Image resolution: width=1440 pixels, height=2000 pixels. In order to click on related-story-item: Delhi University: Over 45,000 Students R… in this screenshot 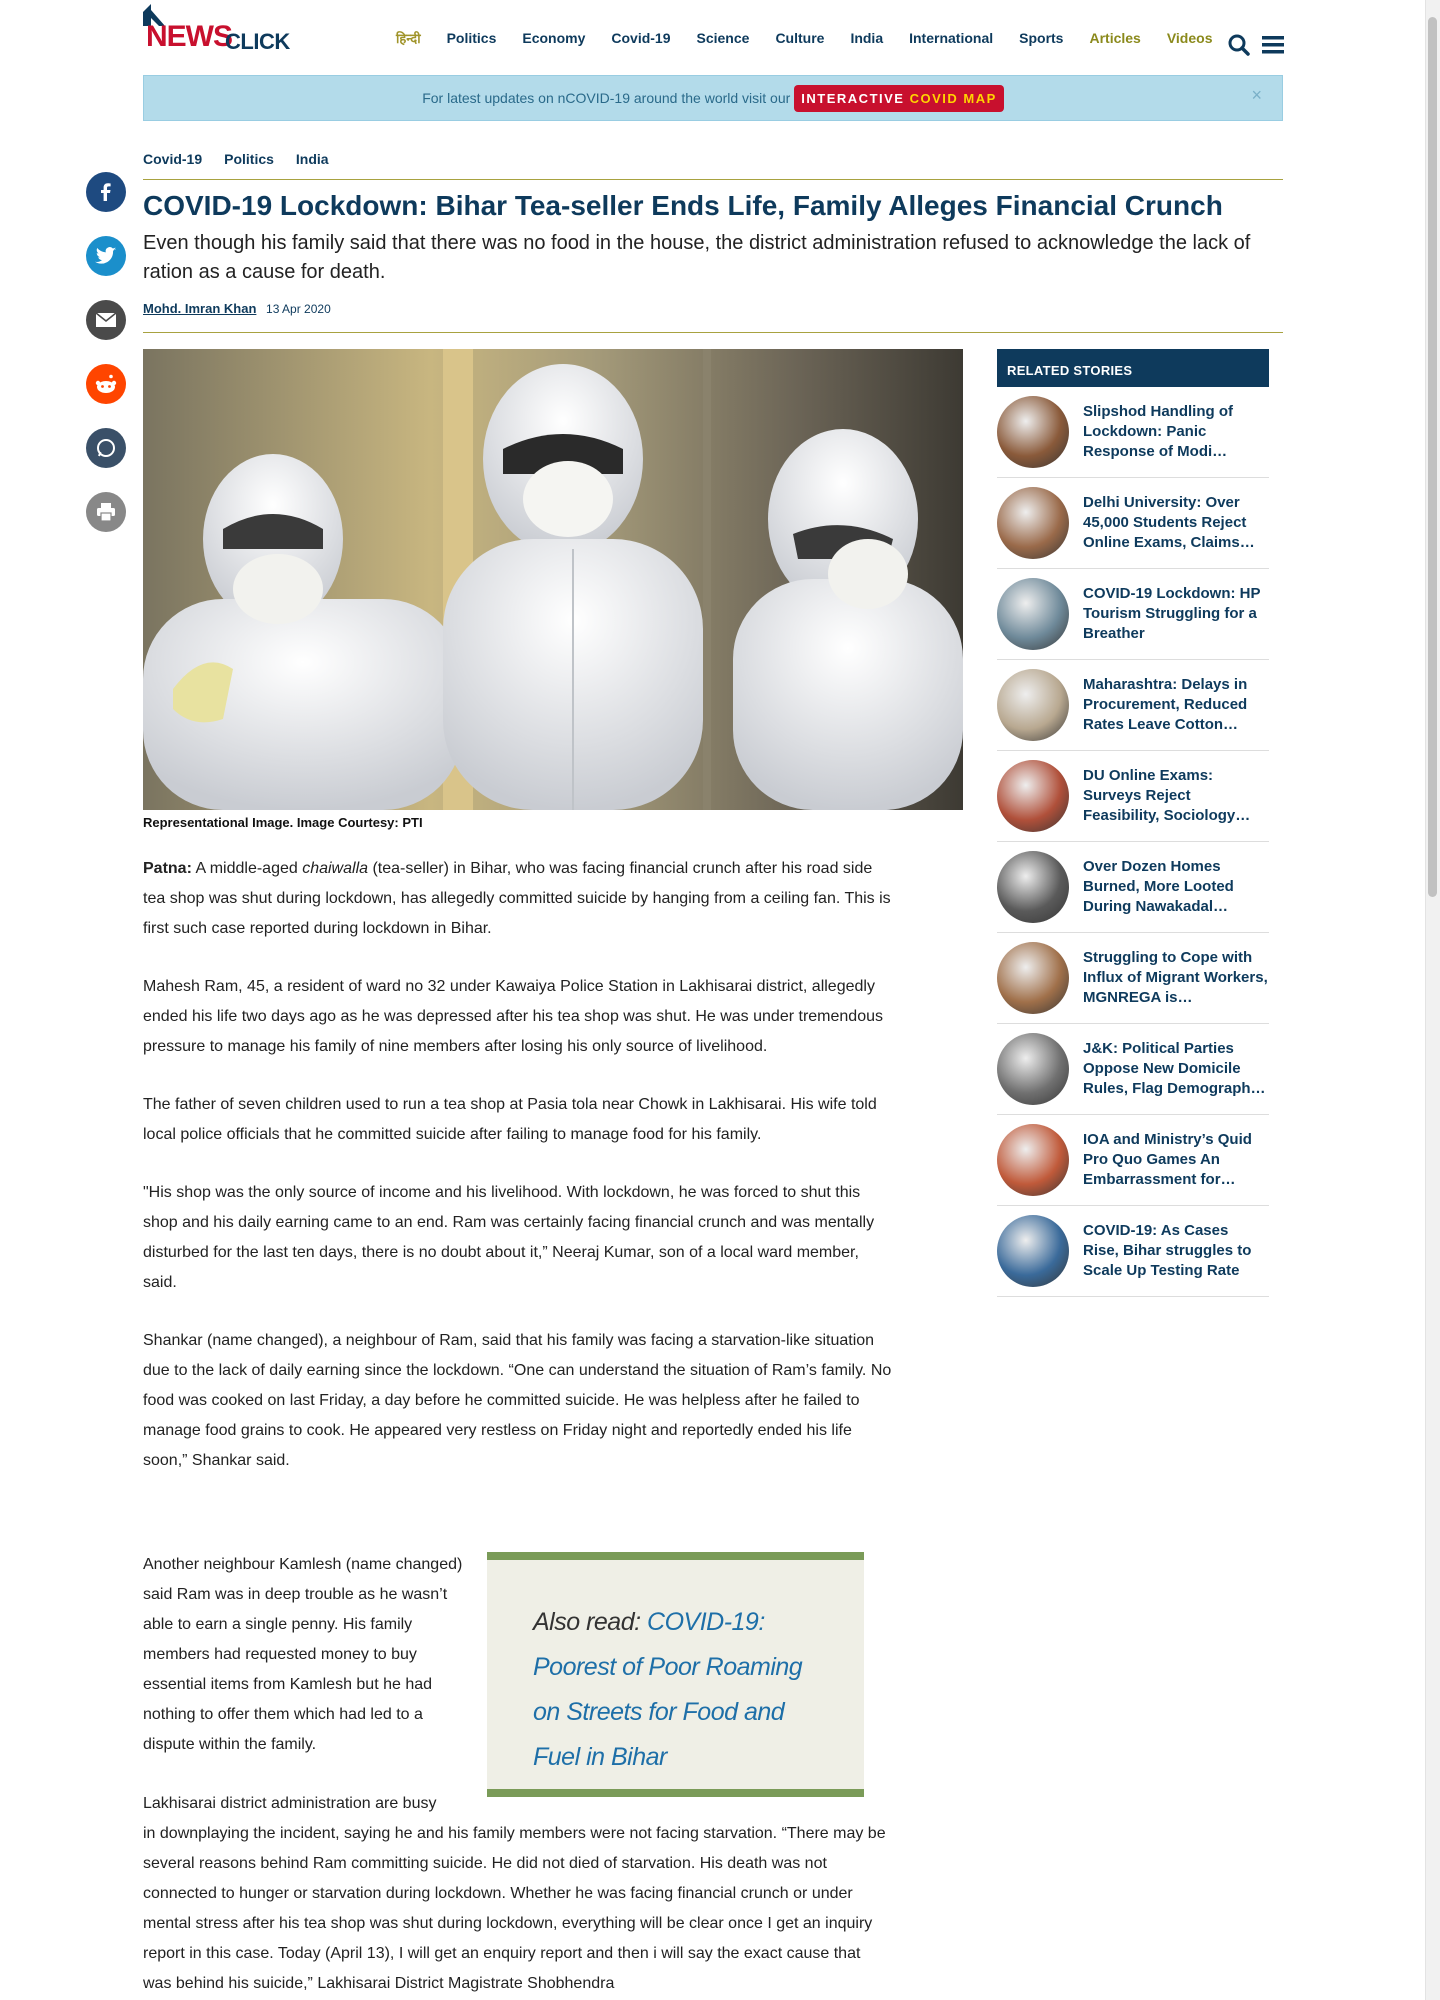, I will do `click(1133, 523)`.